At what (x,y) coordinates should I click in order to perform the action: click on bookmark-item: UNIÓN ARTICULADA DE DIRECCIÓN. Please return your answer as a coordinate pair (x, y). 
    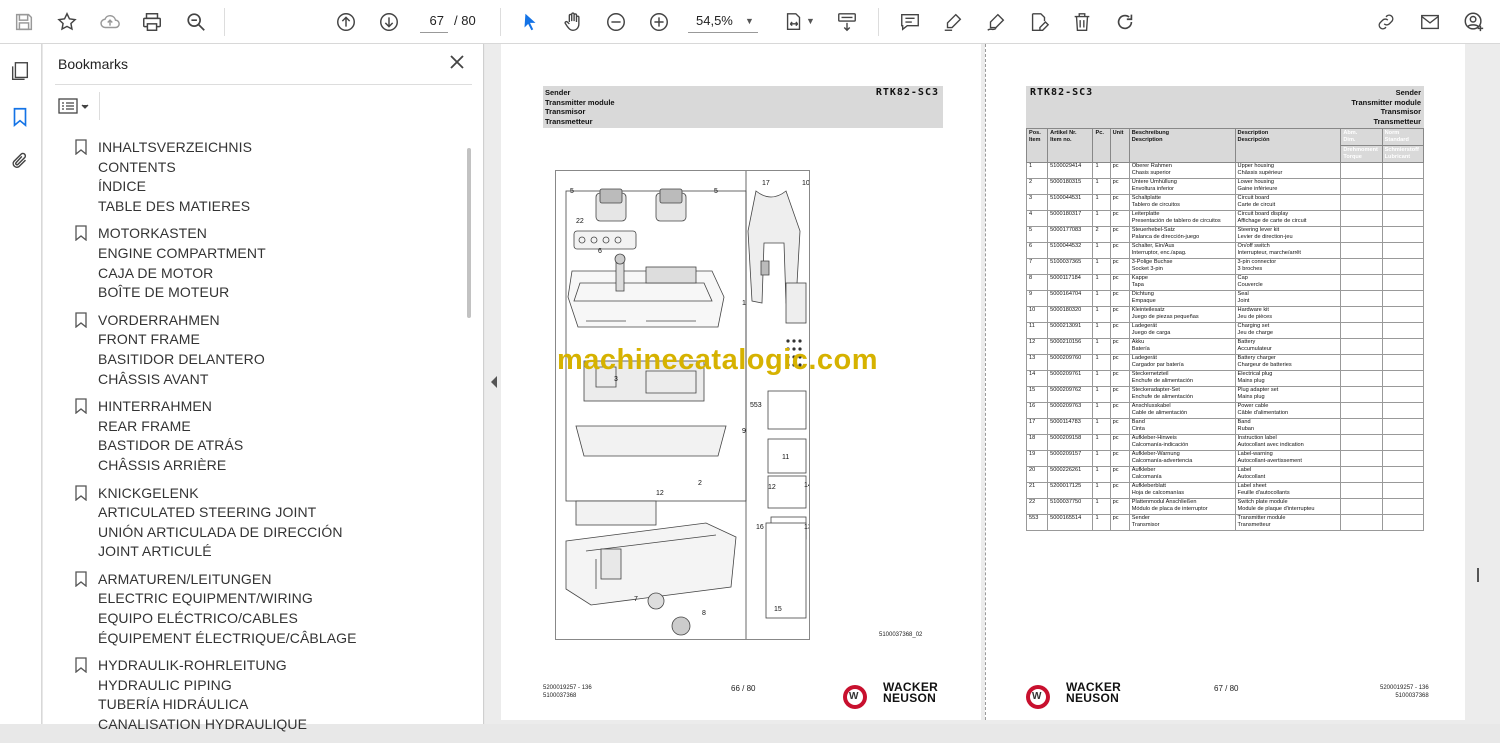
    Looking at the image, I should click on (275, 533).